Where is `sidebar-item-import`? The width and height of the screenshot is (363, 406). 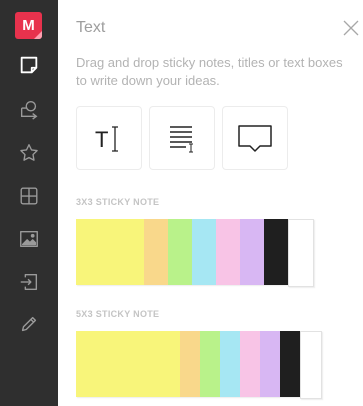
sidebar-item-import is located at coordinates (29, 282).